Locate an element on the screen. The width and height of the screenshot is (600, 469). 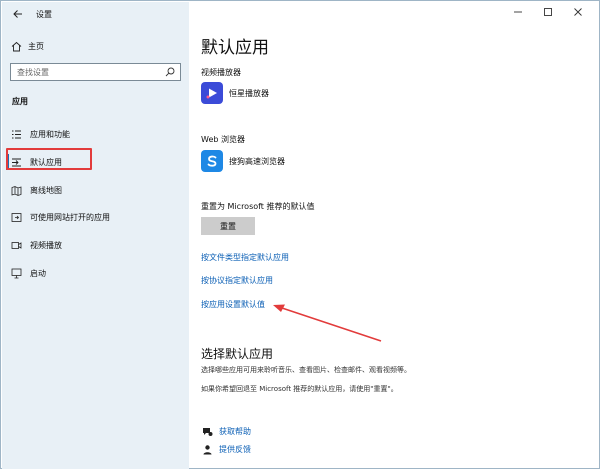
feedback-icon is located at coordinates (207, 449).